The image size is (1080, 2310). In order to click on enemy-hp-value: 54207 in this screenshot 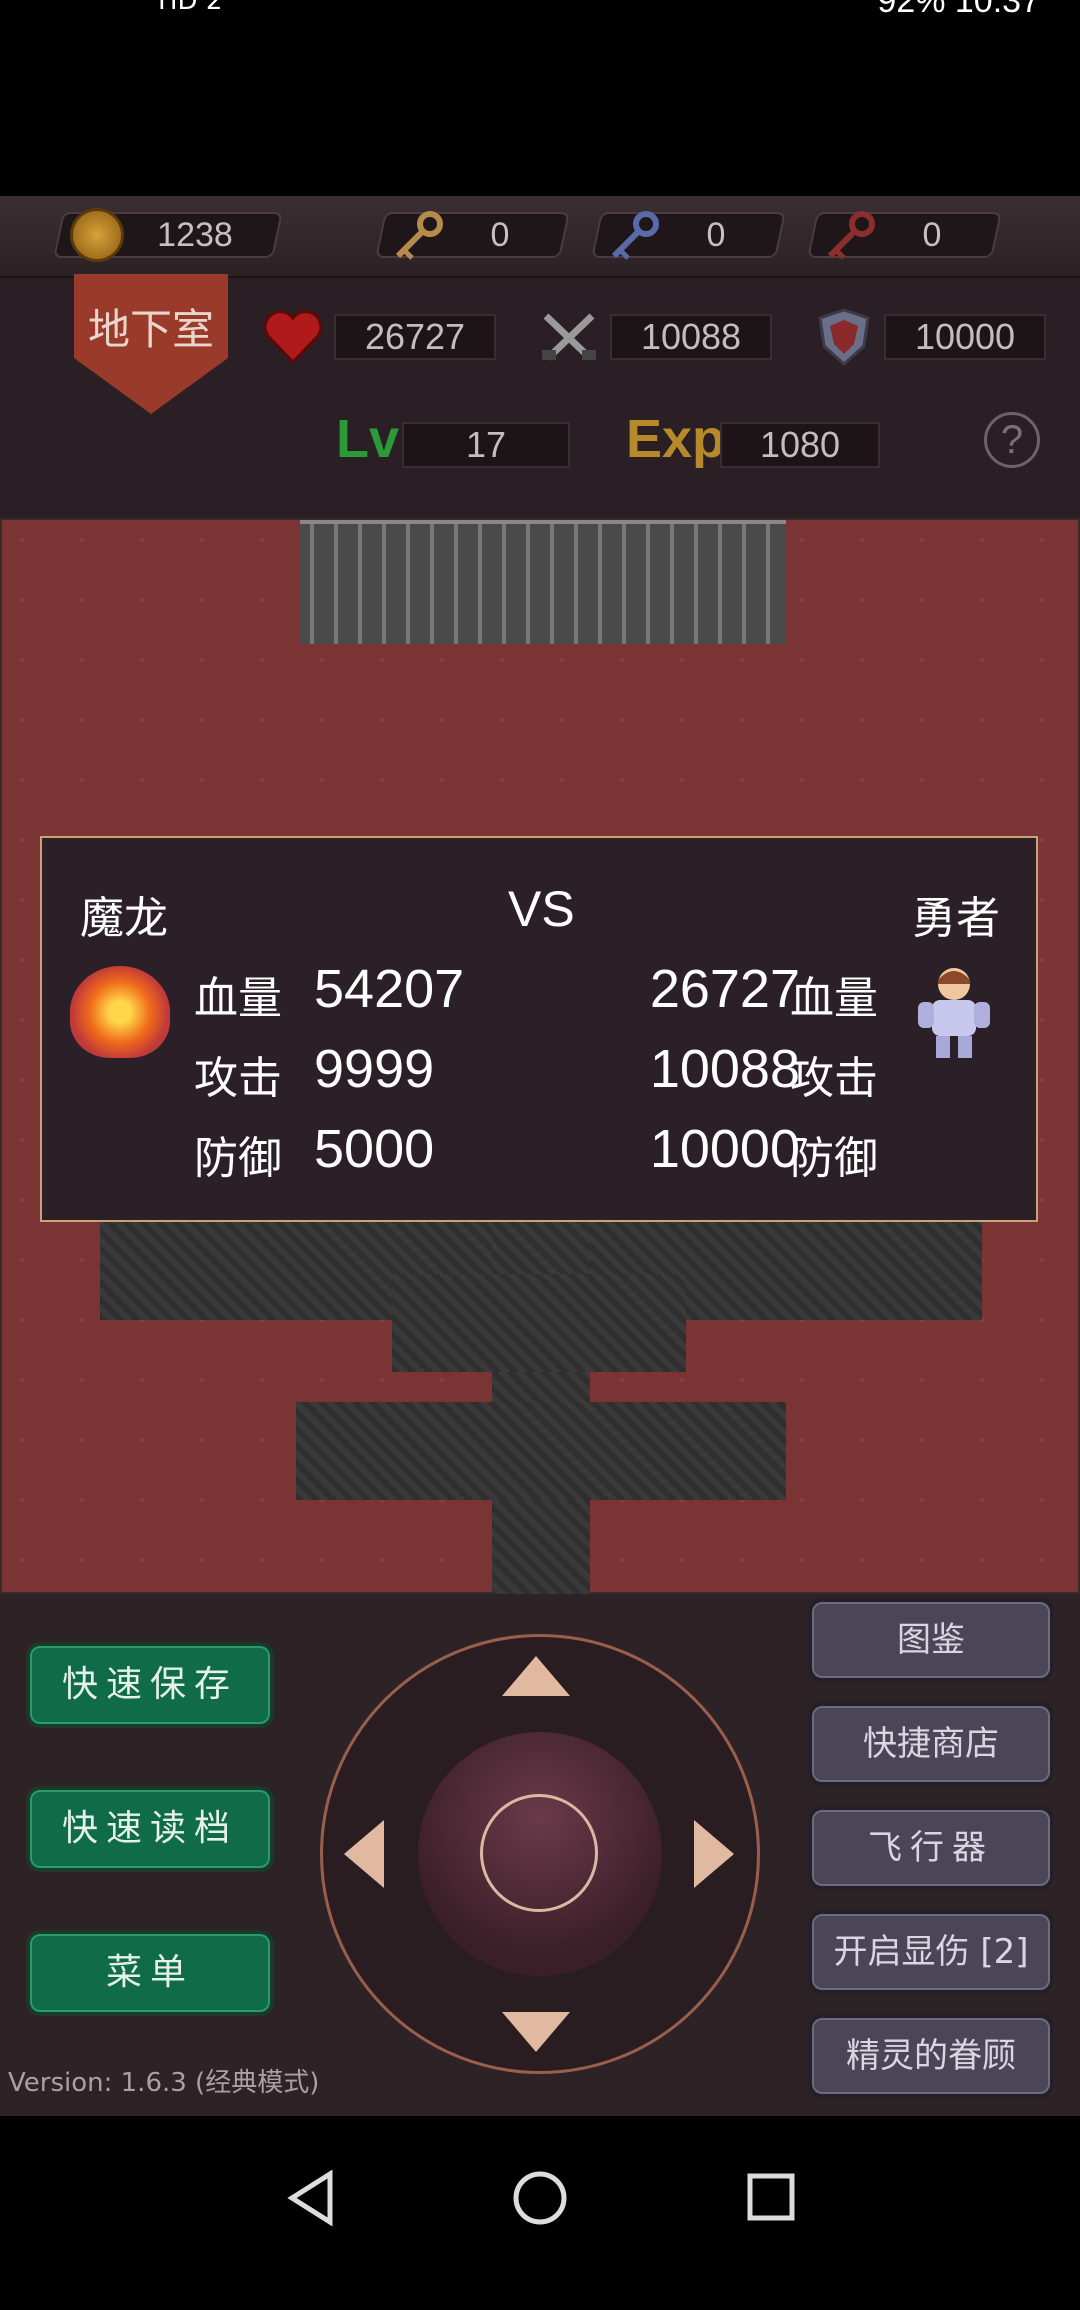, I will do `click(389, 989)`.